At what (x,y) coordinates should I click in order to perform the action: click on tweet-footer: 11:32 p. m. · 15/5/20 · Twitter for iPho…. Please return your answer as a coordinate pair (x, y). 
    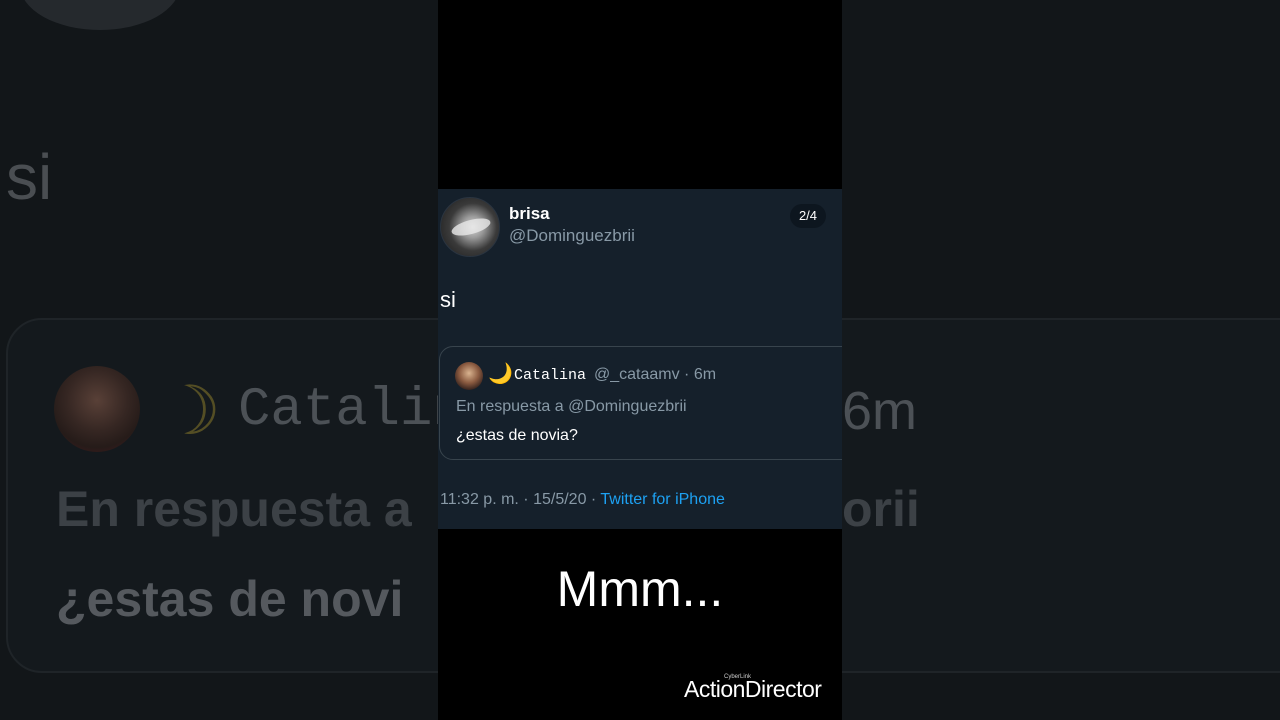
    Looking at the image, I should click on (582, 500).